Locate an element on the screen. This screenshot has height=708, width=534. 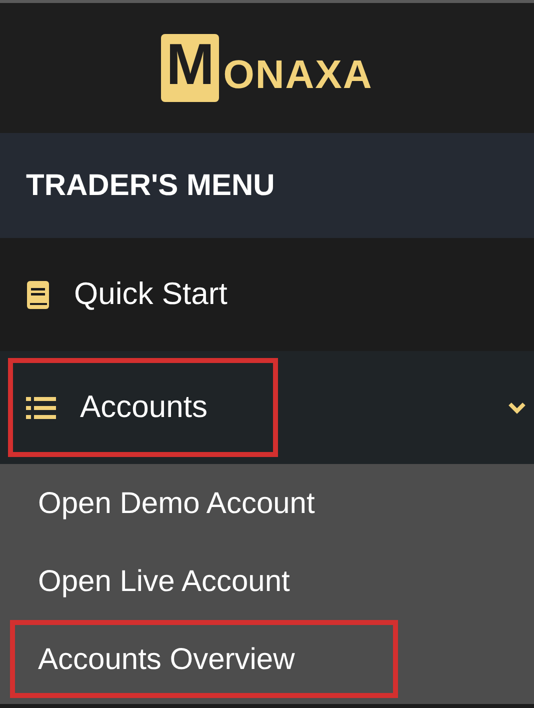
logo-mark: M is located at coordinates (190, 68).